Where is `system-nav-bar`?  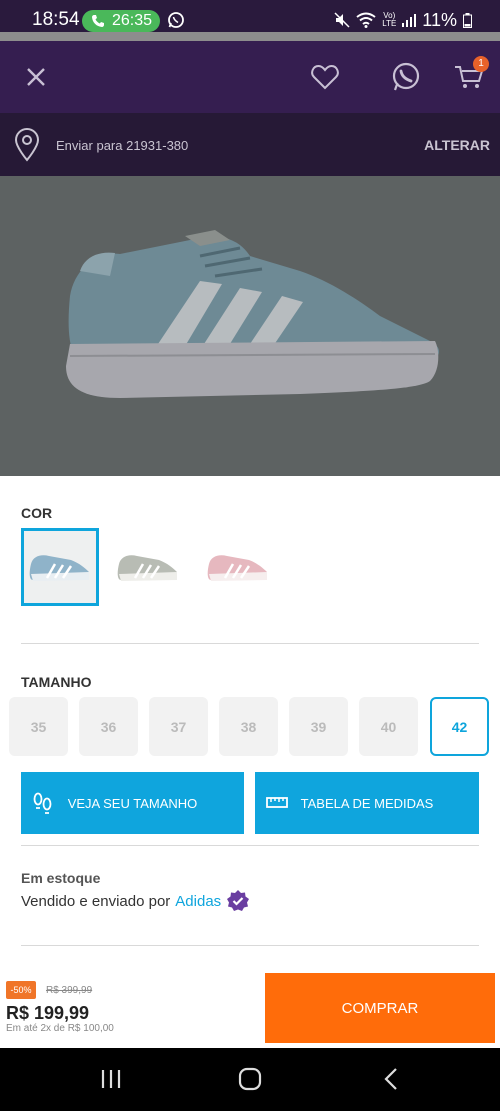
system-nav-bar is located at coordinates (250, 1079).